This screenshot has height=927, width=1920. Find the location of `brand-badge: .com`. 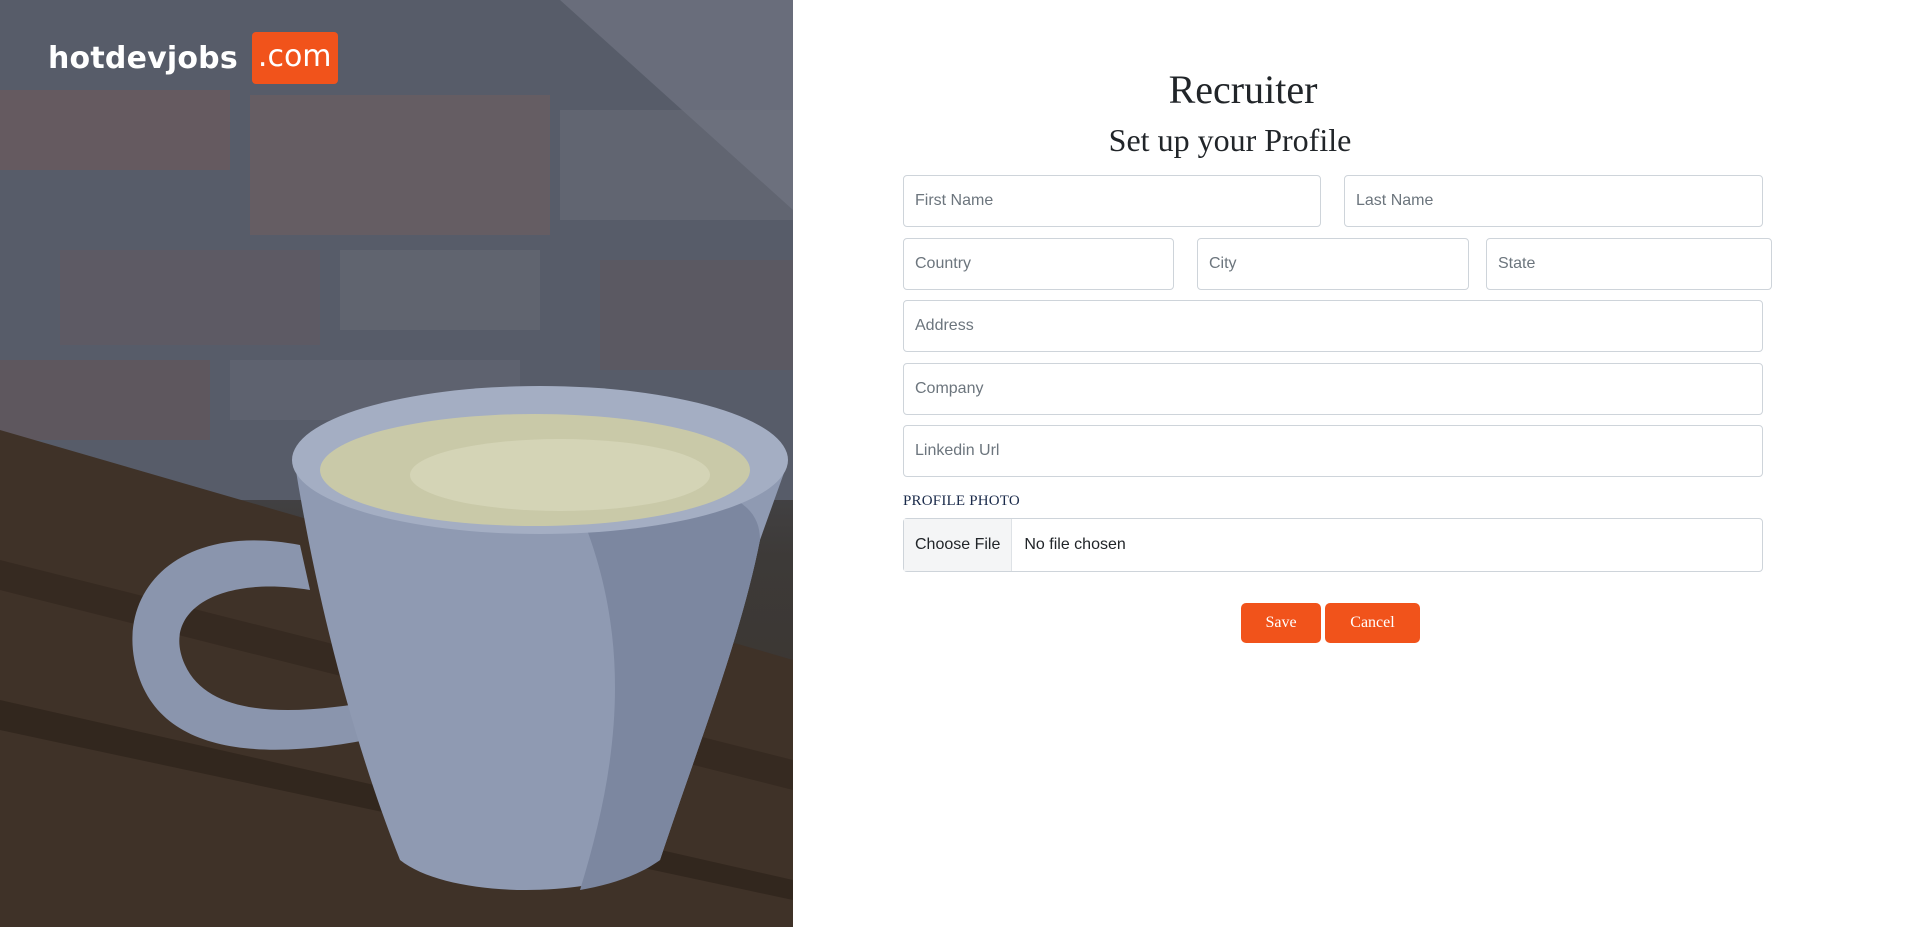

brand-badge: .com is located at coordinates (294, 58).